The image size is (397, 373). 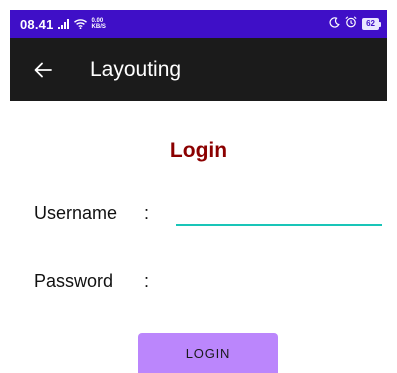 What do you see at coordinates (279, 212) in the screenshot?
I see `username-input` at bounding box center [279, 212].